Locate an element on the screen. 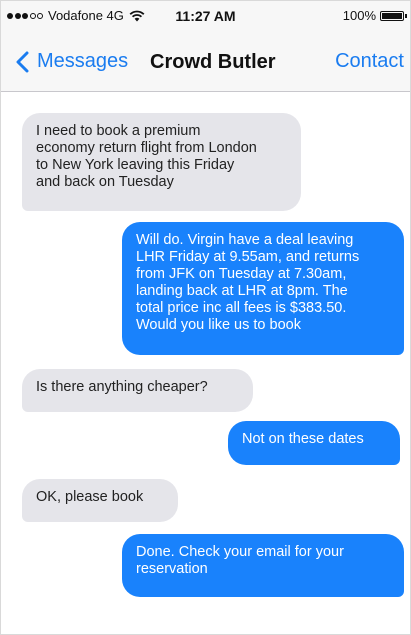 This screenshot has height=635, width=411. chevron-left-icon is located at coordinates (22, 61).